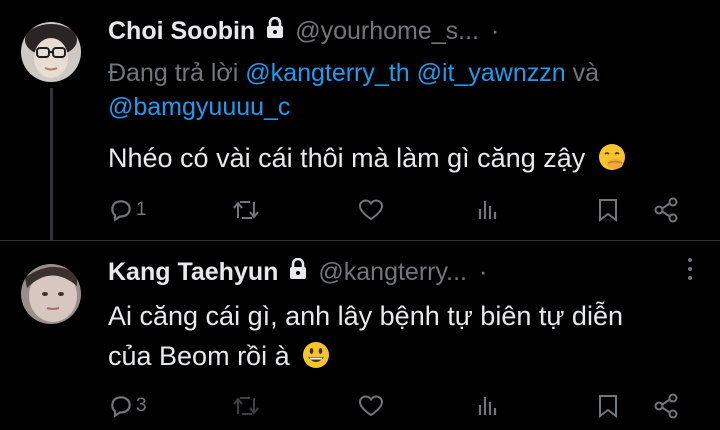 This screenshot has height=430, width=720. What do you see at coordinates (177, 73) in the screenshot?
I see `replying-to-prefix: Đang trả lời` at bounding box center [177, 73].